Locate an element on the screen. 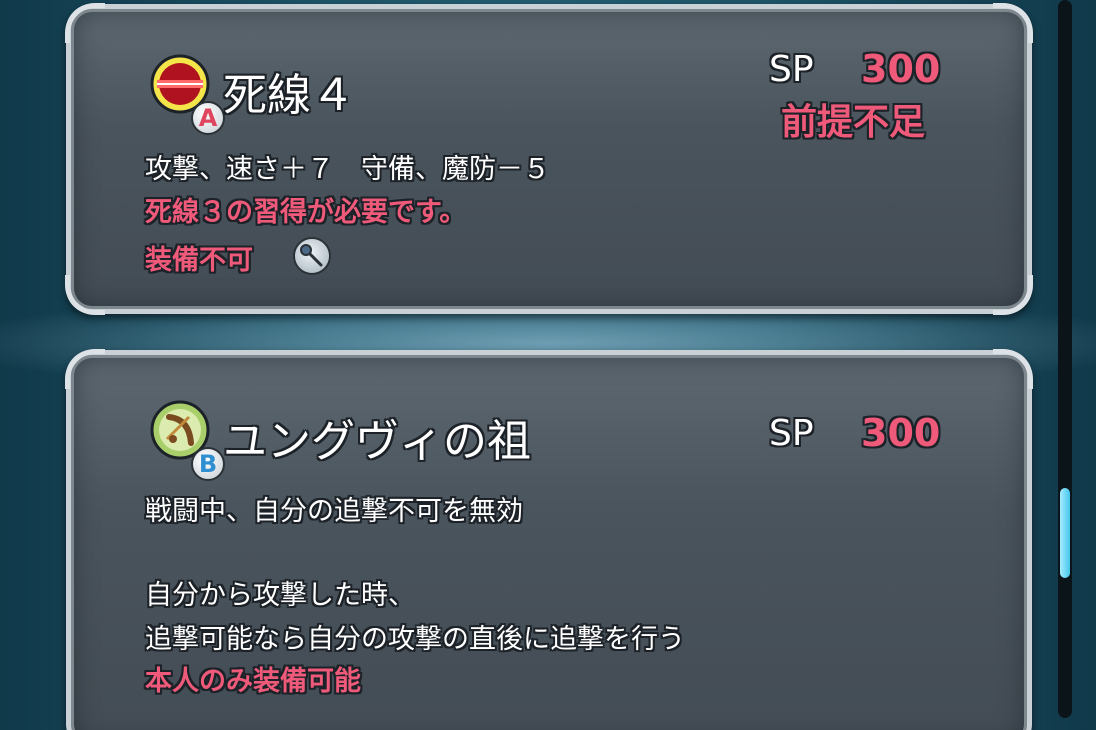  slot-b-badge: B is located at coordinates (208, 464).